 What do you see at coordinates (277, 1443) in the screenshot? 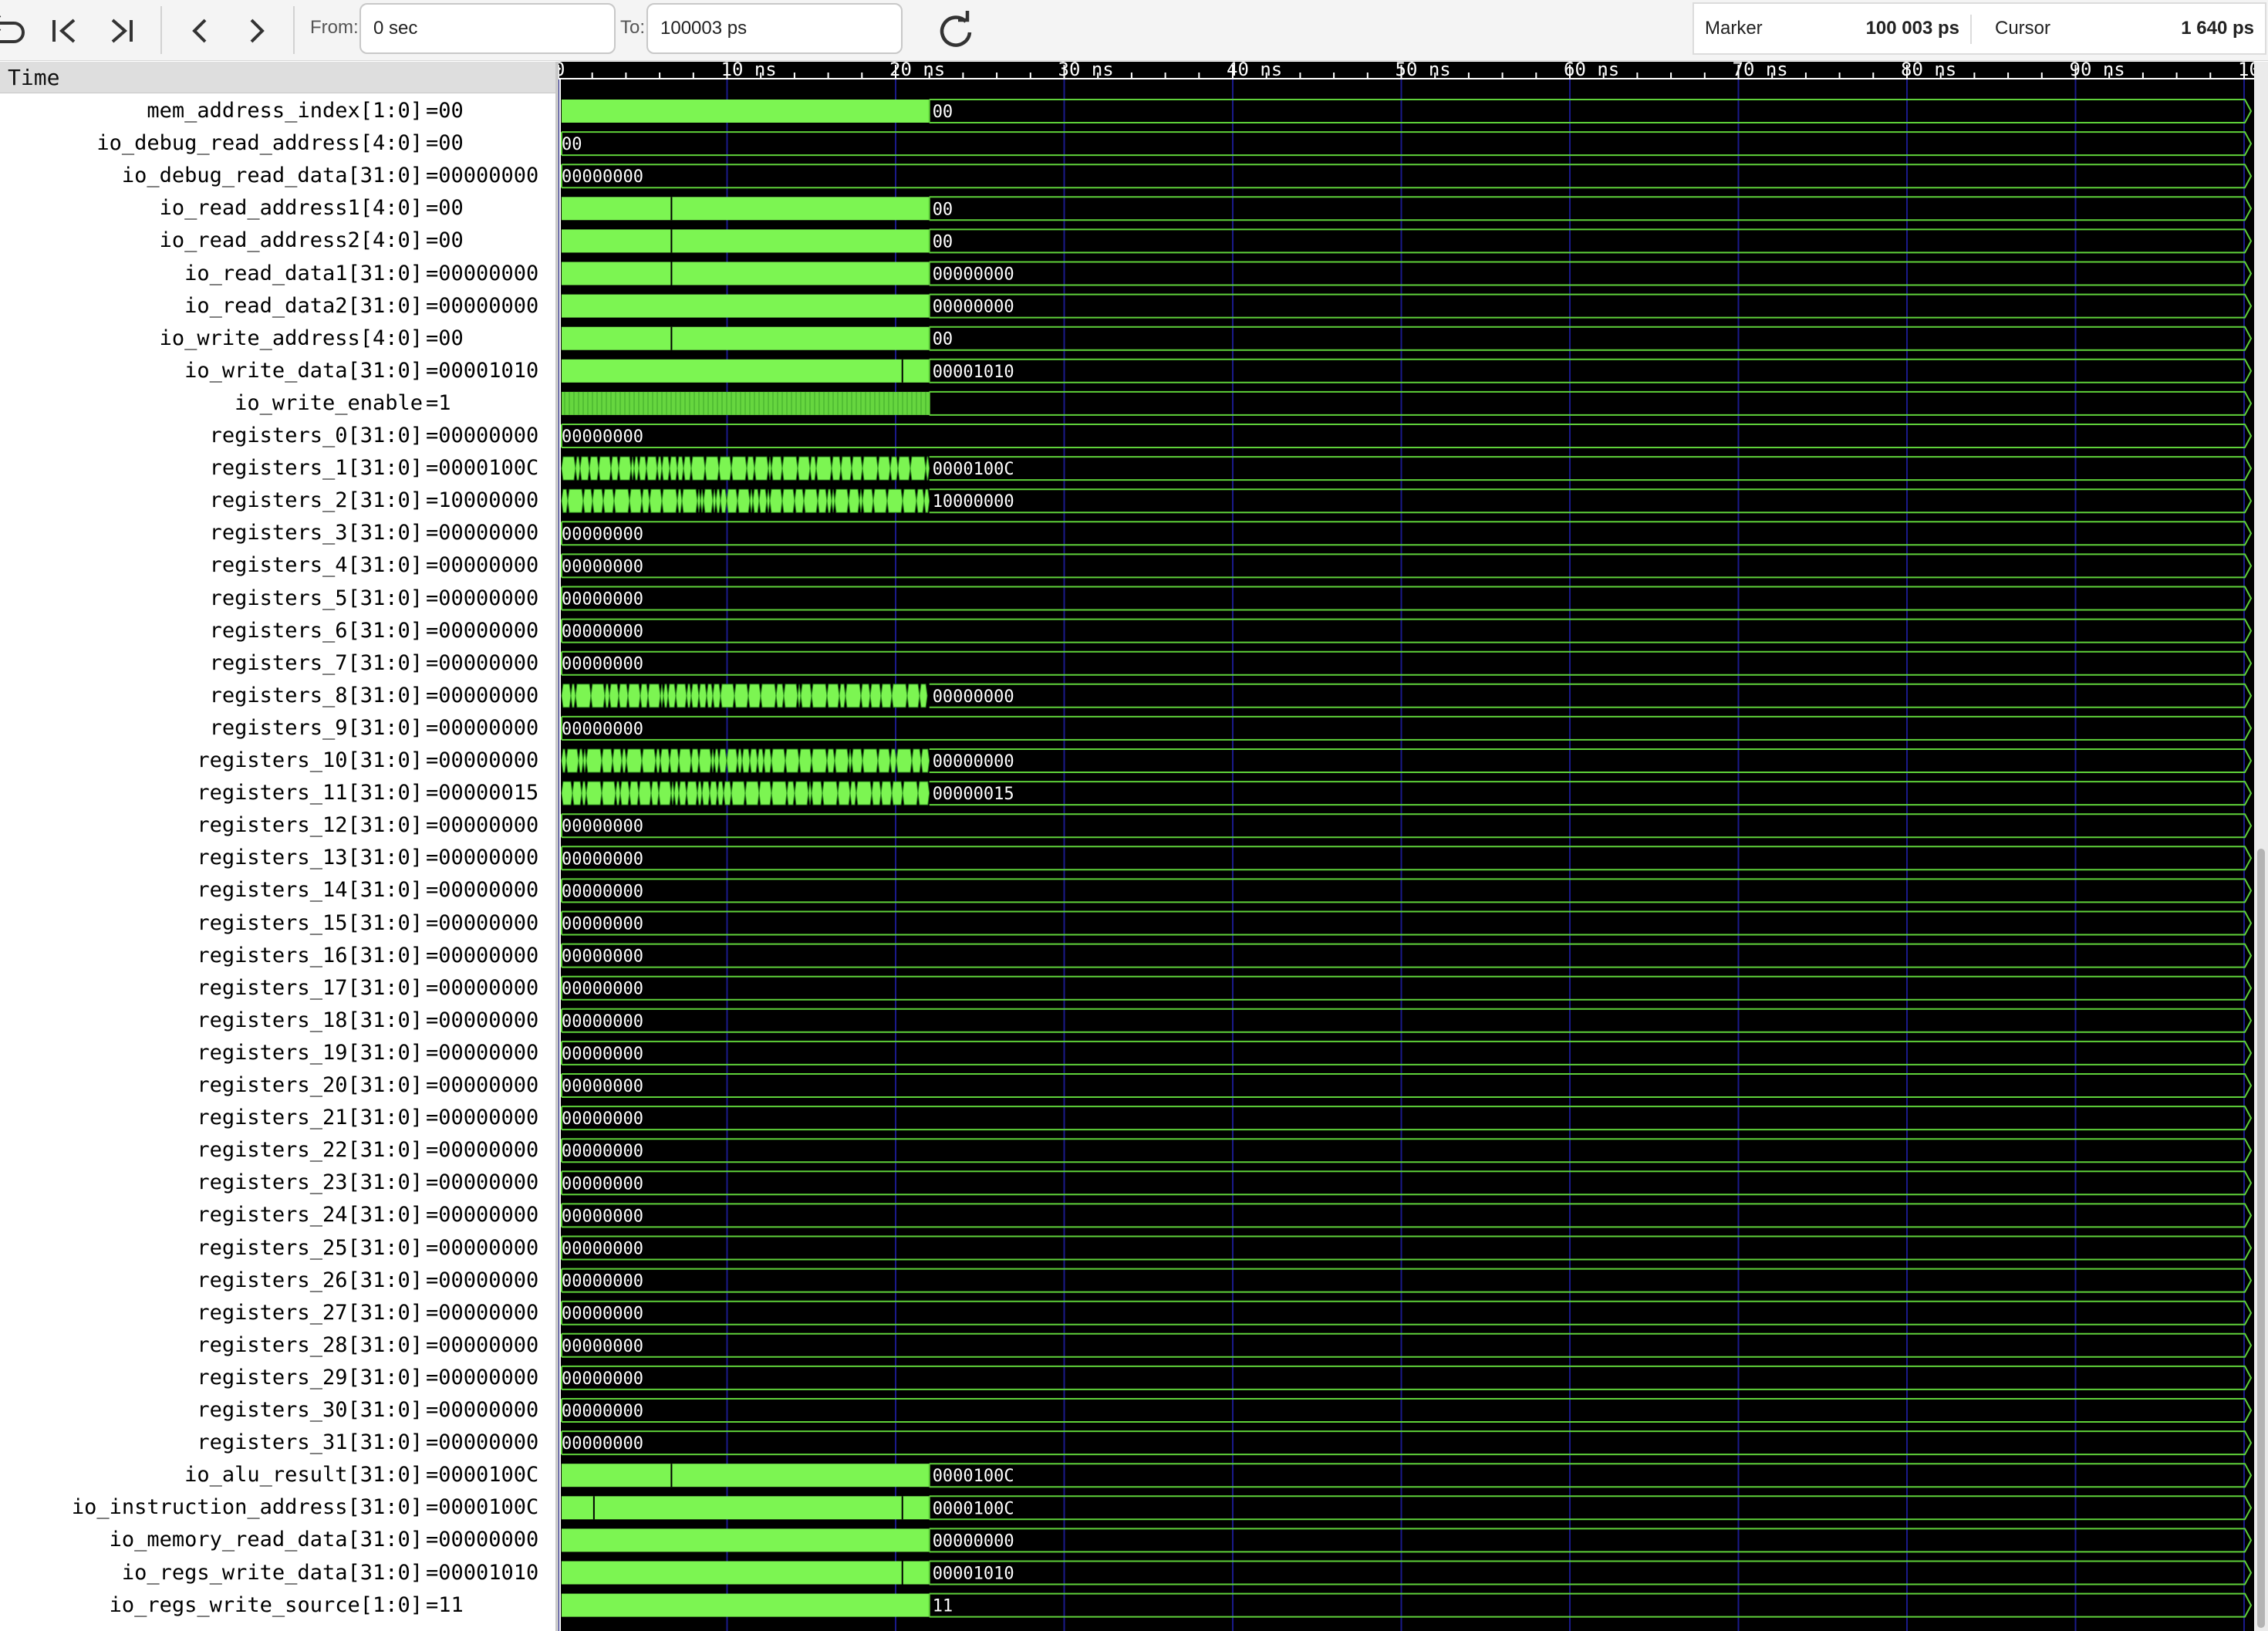
I see `signal-row: registers_31[31:0] =00000000` at bounding box center [277, 1443].